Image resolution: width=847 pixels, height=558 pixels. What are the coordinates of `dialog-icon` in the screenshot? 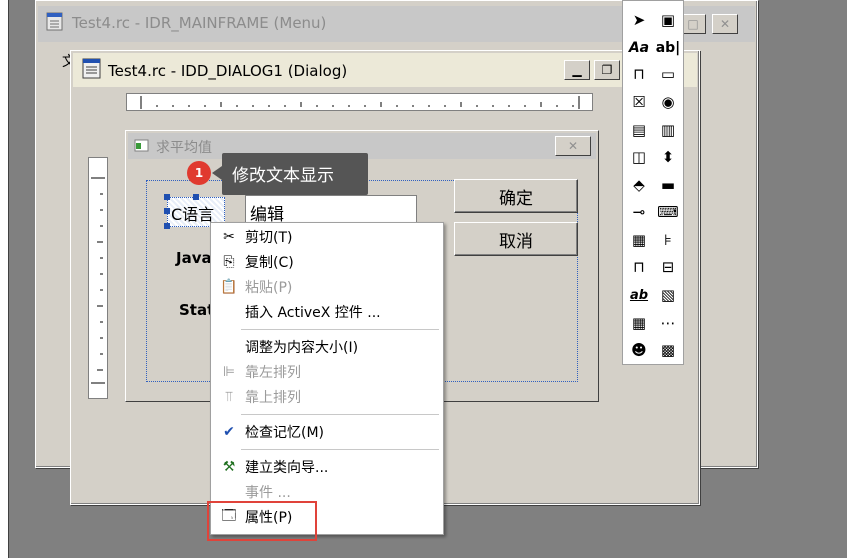 It's located at (142, 146).